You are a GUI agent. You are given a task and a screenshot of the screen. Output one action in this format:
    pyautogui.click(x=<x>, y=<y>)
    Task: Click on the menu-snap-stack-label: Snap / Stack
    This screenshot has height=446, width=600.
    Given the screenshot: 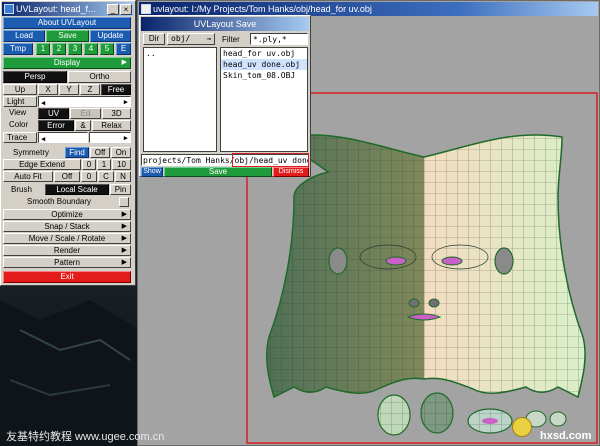 What is the action you would take?
    pyautogui.click(x=67, y=226)
    